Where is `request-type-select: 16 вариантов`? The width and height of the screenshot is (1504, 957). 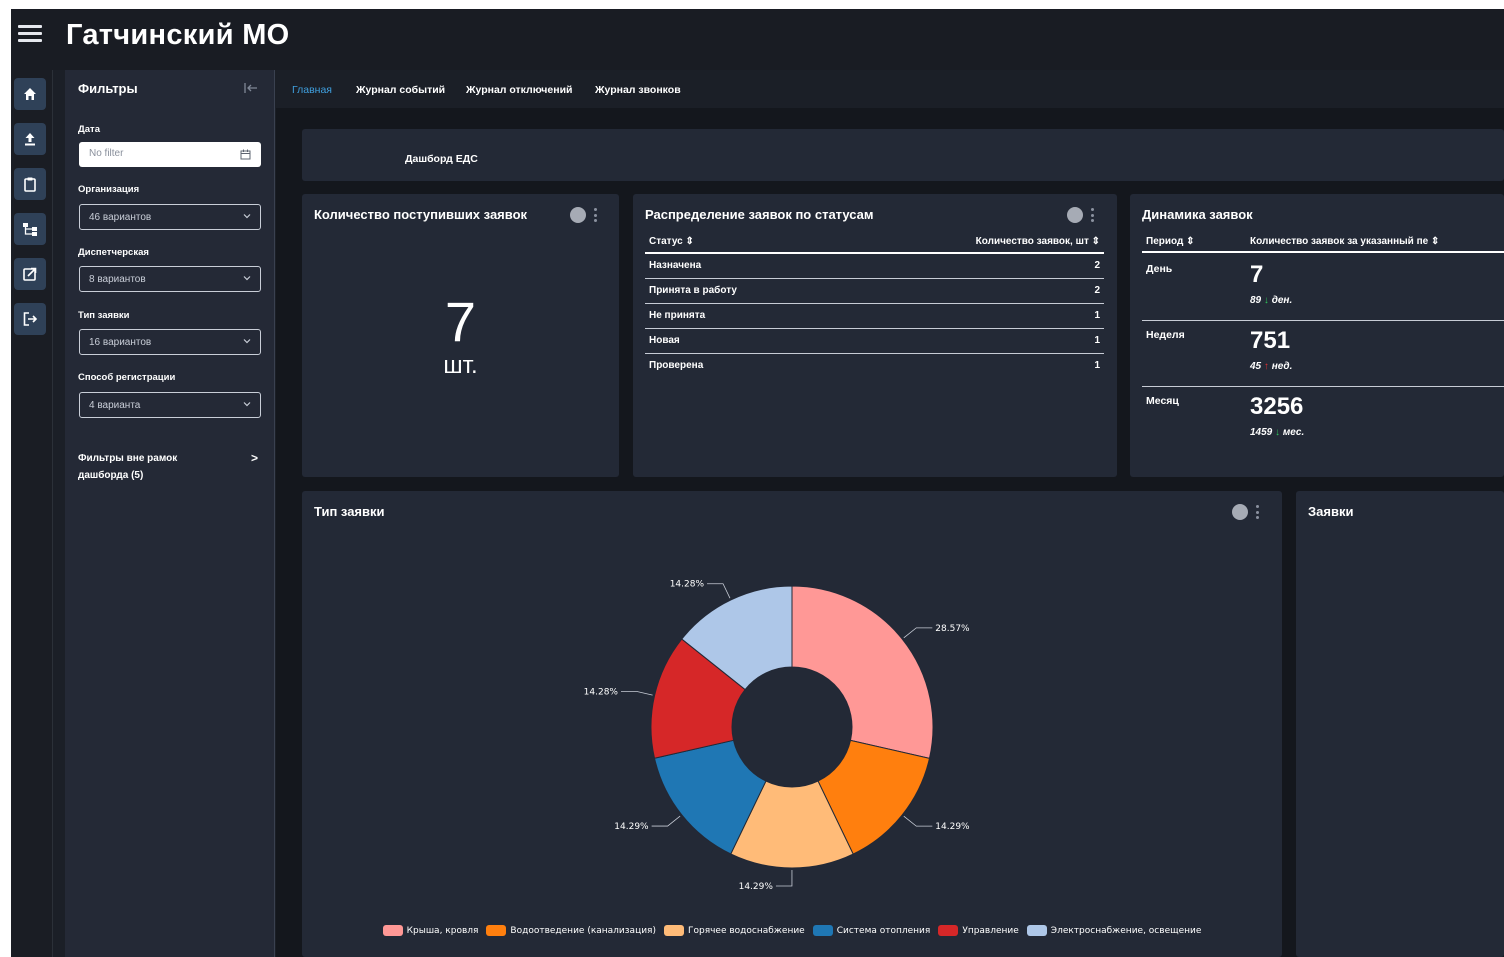
request-type-select: 16 вариантов is located at coordinates (170, 342).